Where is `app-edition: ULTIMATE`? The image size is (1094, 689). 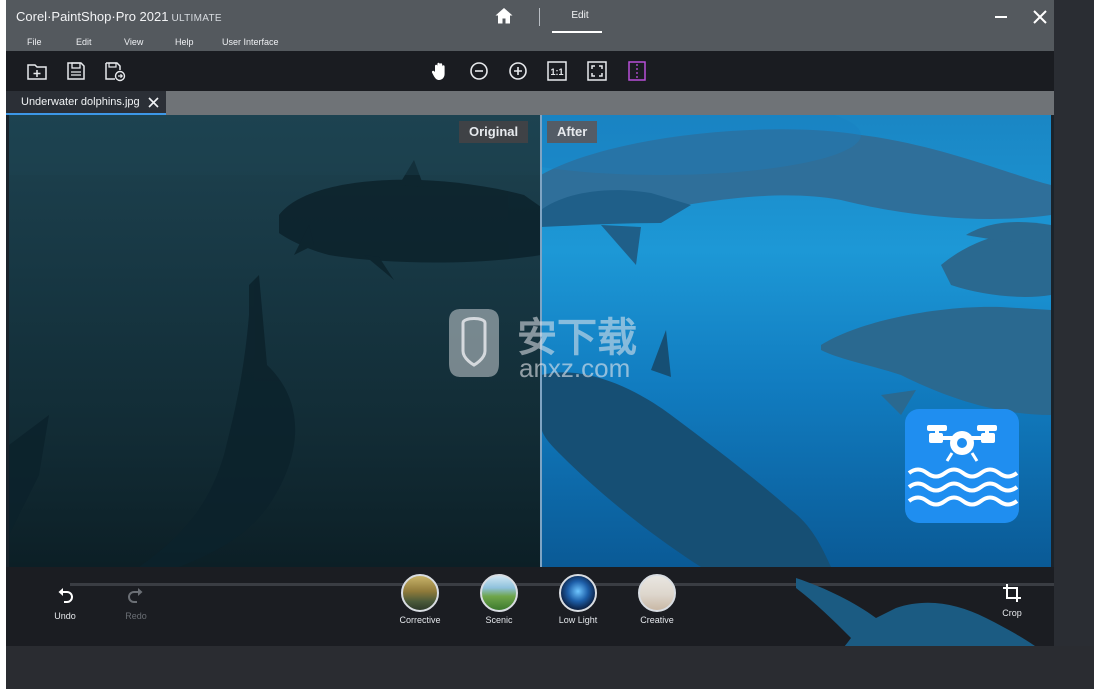
app-edition: ULTIMATE is located at coordinates (196, 18).